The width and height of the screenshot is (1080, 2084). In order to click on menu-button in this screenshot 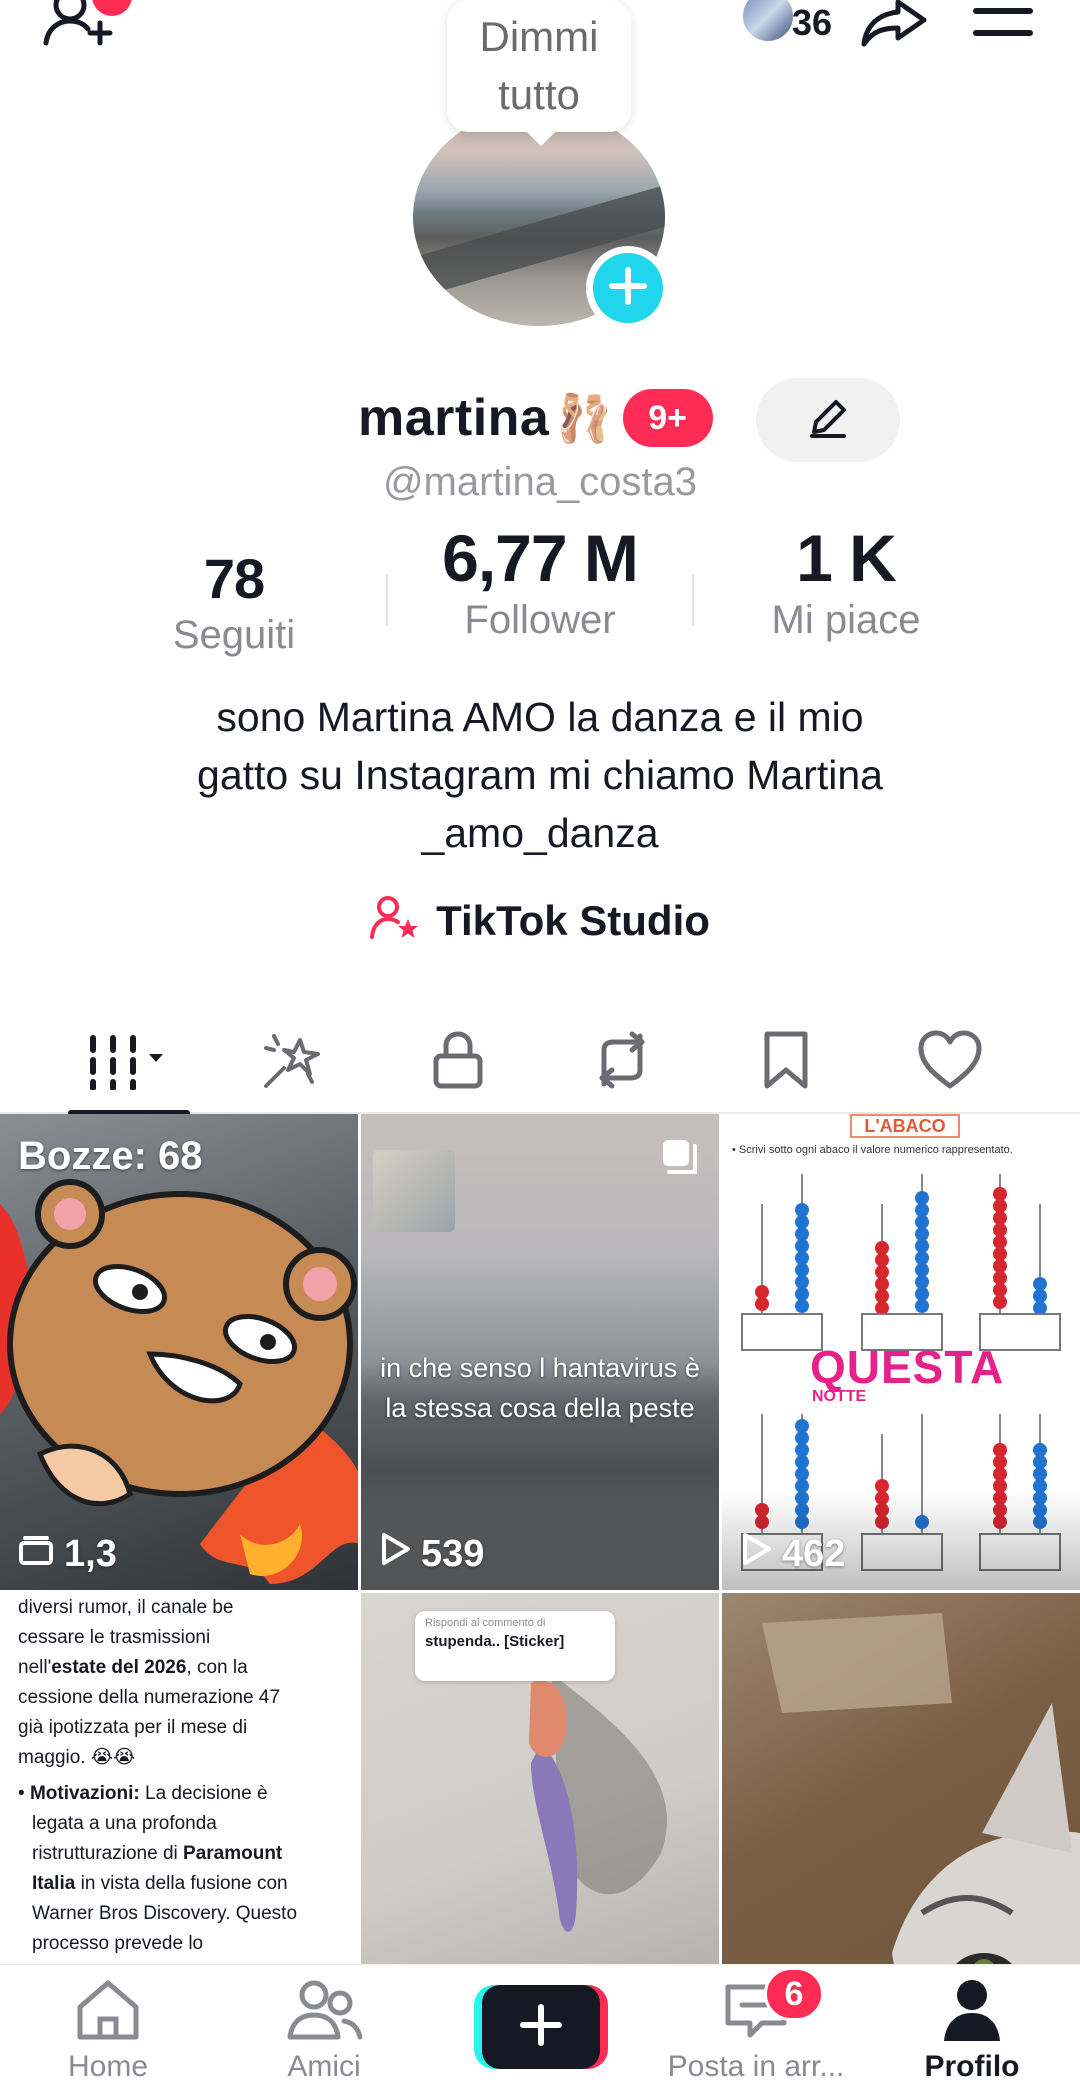, I will do `click(1003, 25)`.